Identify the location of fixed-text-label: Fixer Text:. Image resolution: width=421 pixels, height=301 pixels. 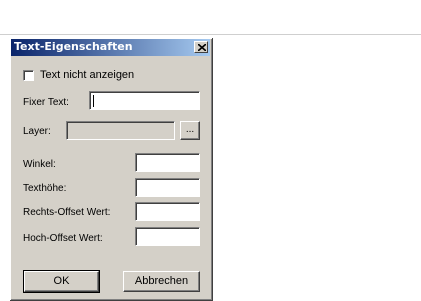
(46, 102).